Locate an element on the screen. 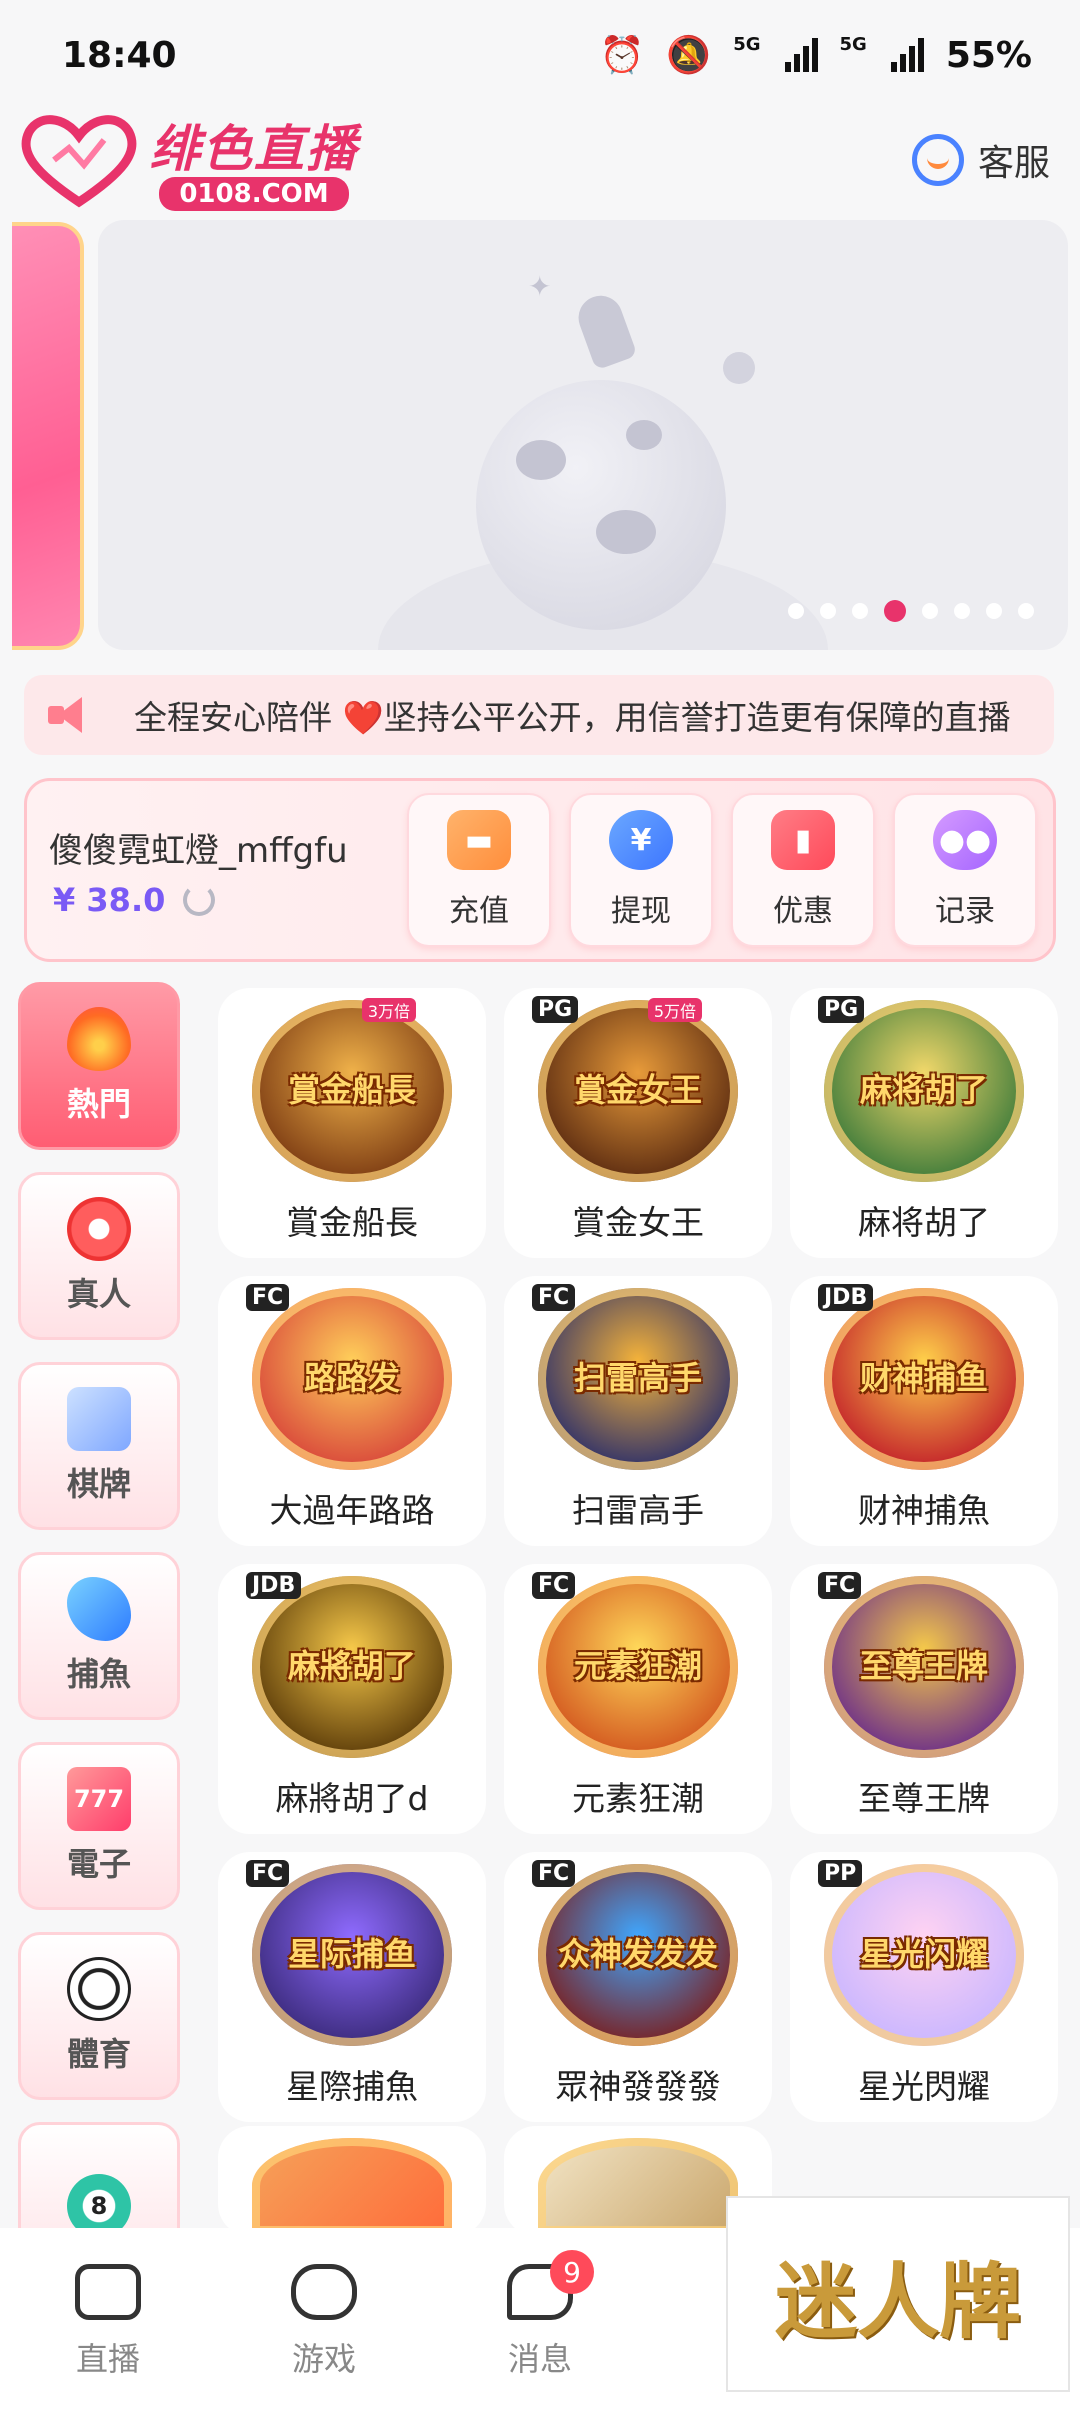 Image resolution: width=1080 pixels, height=2414 pixels. game-thumbnail: FC 至尊王牌 is located at coordinates (921, 1665).